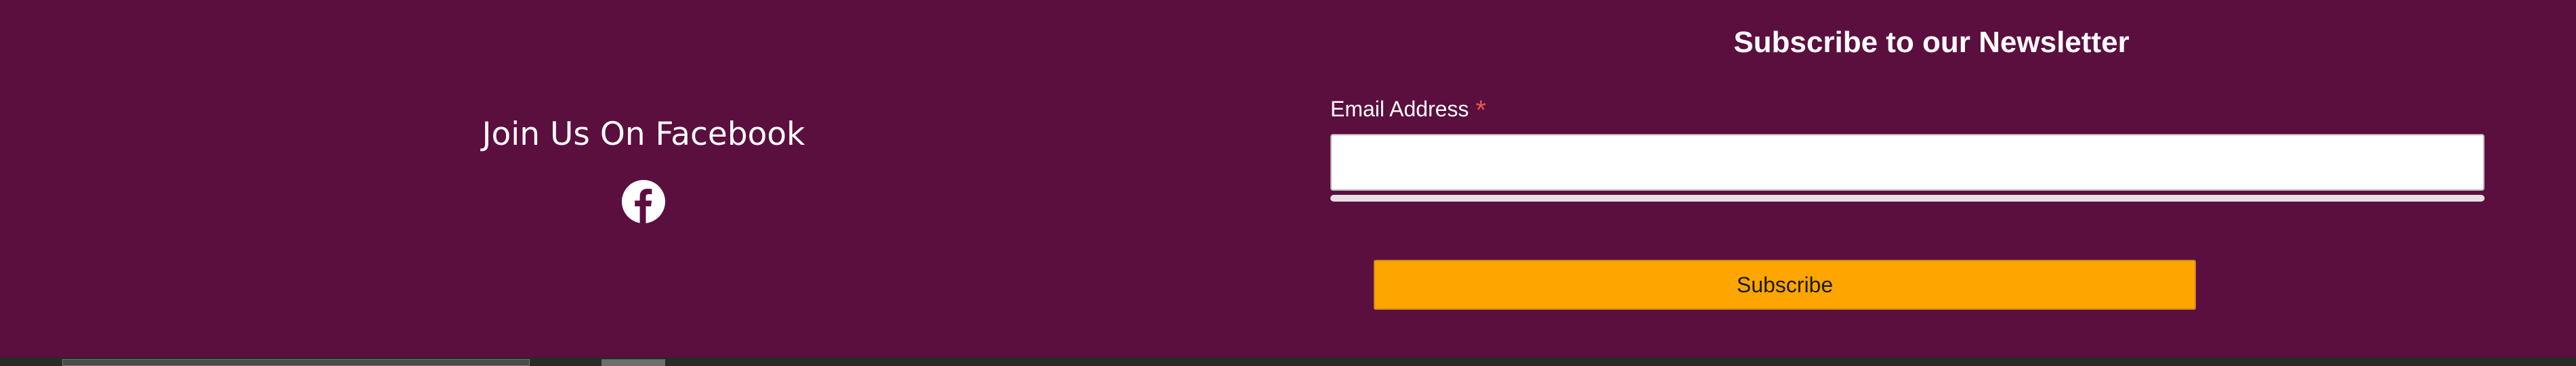  I want to click on subscribe-button: Subscribe, so click(1785, 285).